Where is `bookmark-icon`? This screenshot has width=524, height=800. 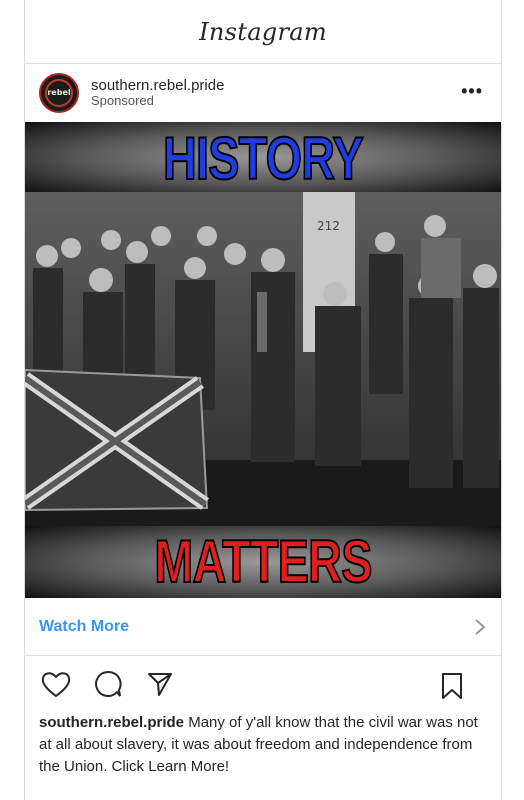
bookmark-icon is located at coordinates (452, 686).